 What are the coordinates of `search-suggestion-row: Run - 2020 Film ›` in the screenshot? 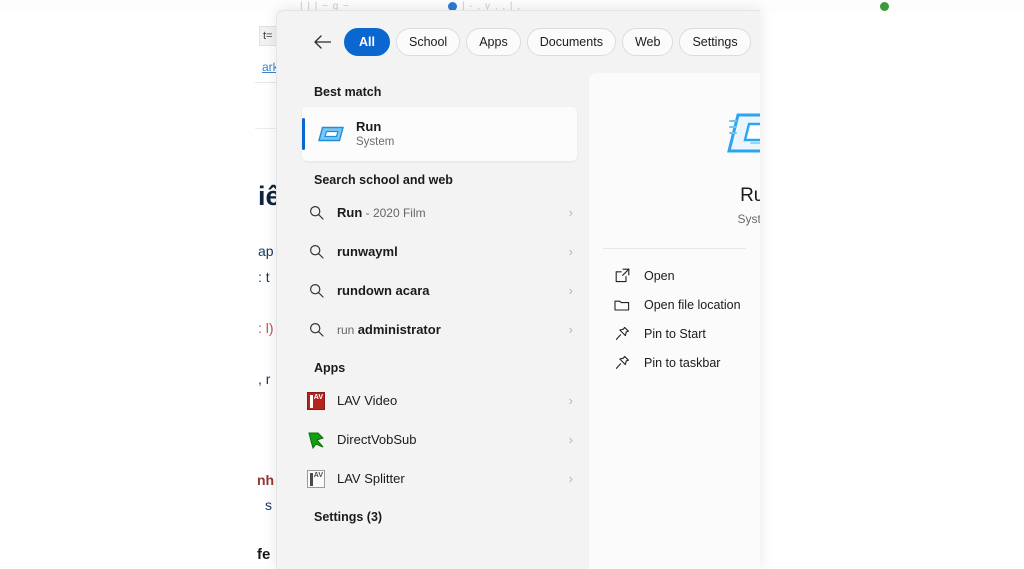 It's located at (433, 212).